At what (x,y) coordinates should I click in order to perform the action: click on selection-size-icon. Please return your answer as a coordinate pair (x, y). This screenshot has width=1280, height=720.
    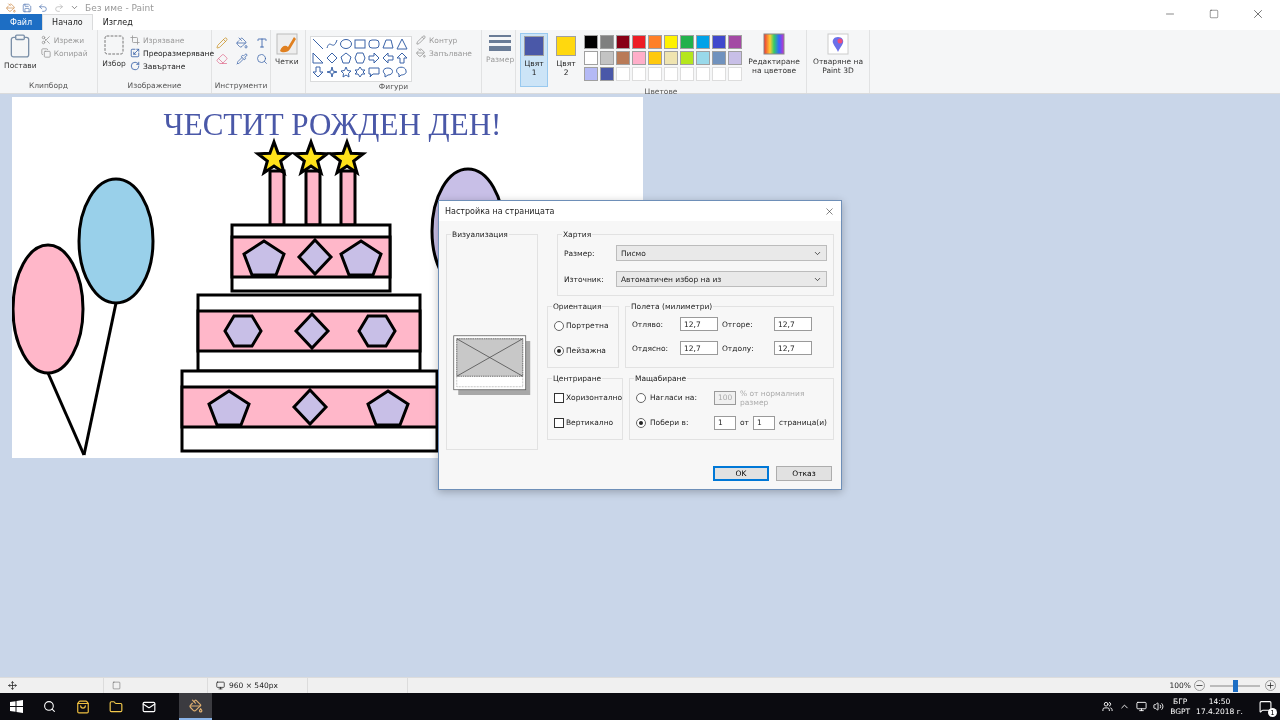
    Looking at the image, I should click on (116, 685).